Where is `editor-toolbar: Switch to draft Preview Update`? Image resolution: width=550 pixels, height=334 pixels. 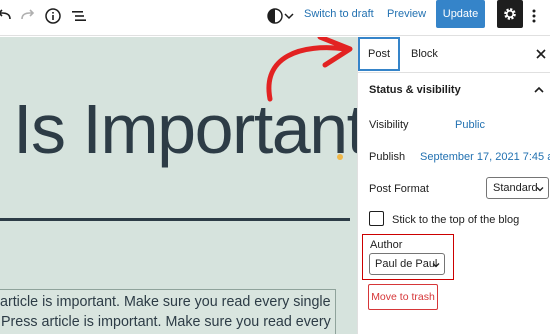
editor-toolbar: Switch to draft Preview Update is located at coordinates (275, 18).